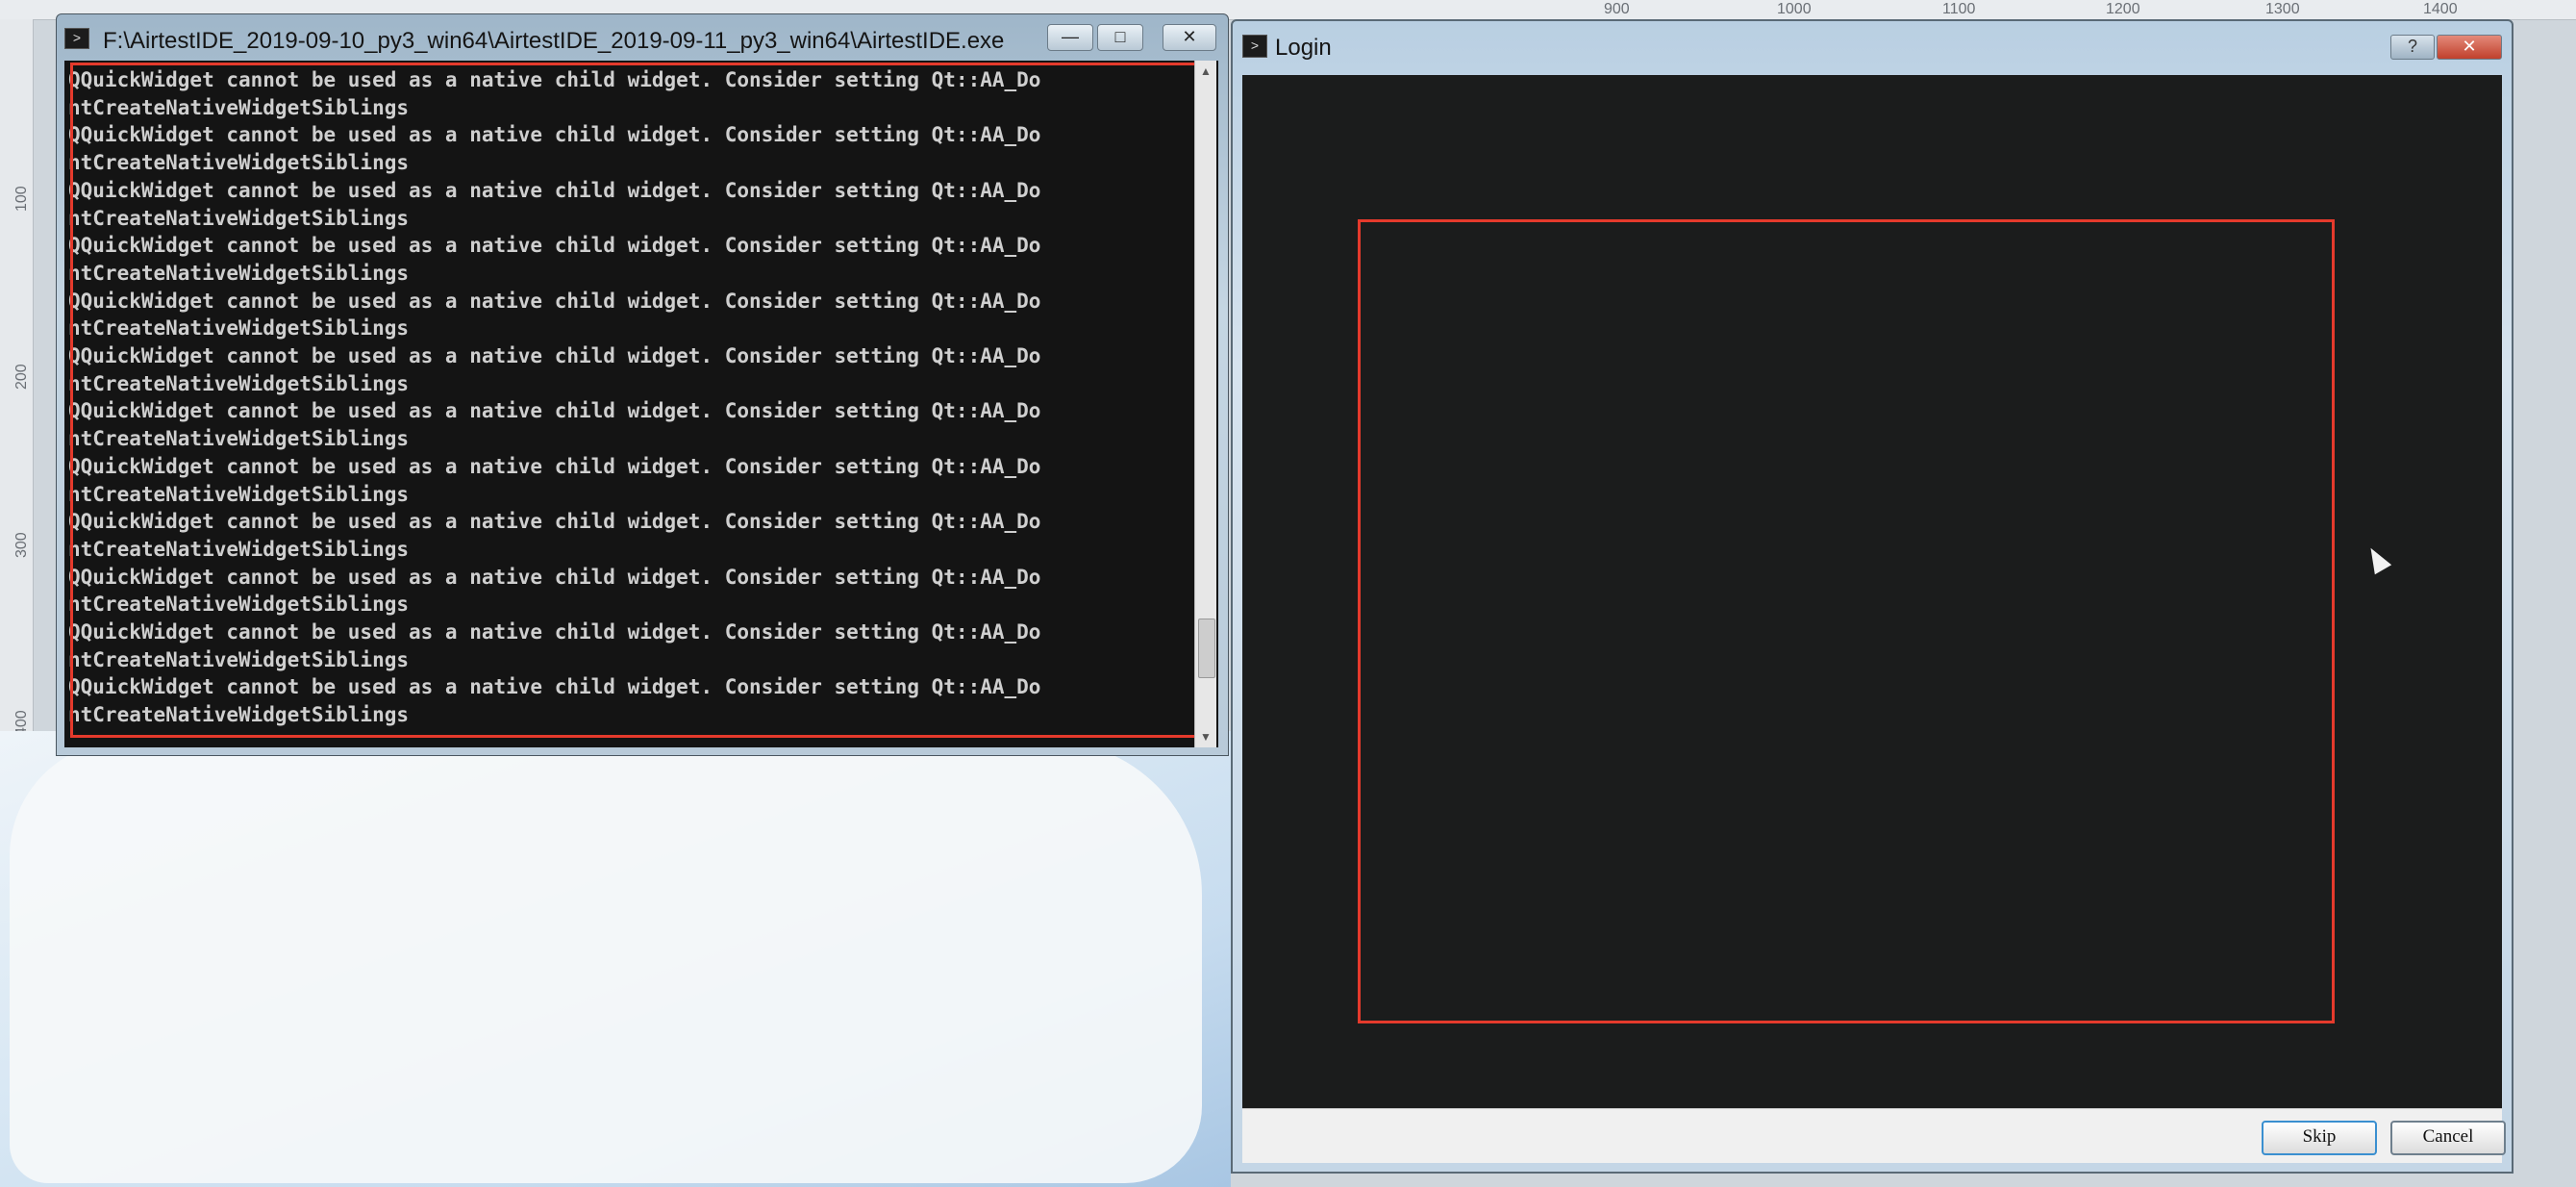  Describe the element at coordinates (21, 199) in the screenshot. I see `ruler-tick: 100` at that location.